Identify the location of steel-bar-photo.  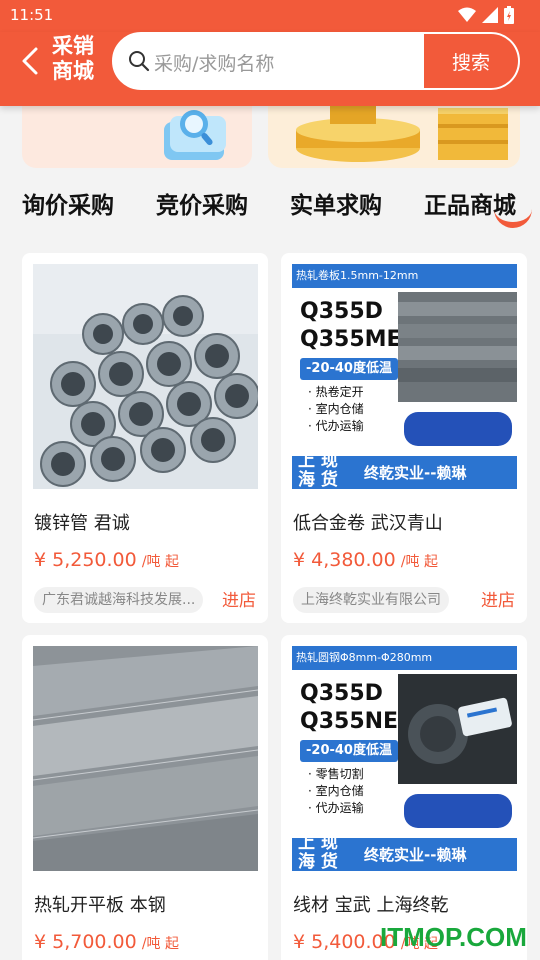
(457, 729).